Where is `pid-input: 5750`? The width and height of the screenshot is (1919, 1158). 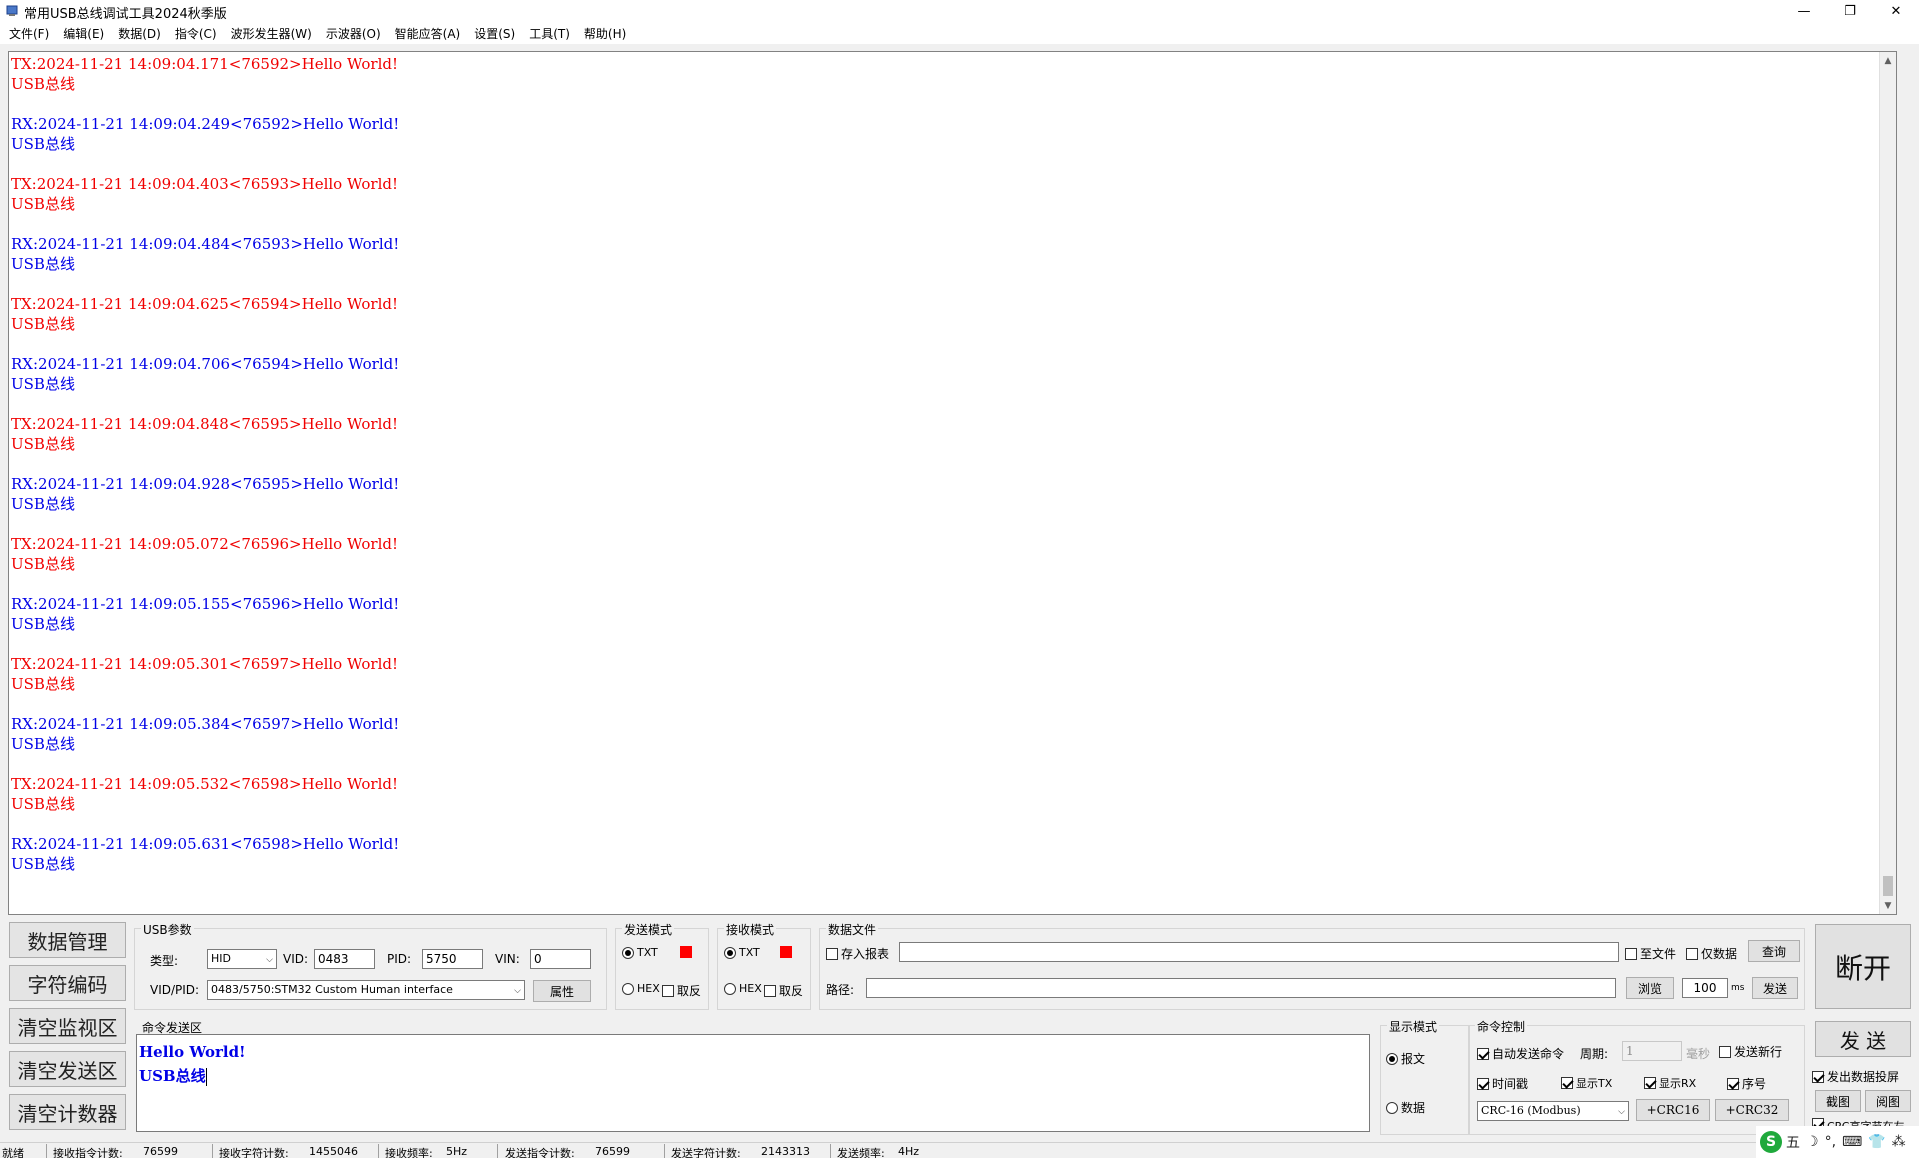
pid-input: 5750 is located at coordinates (452, 959).